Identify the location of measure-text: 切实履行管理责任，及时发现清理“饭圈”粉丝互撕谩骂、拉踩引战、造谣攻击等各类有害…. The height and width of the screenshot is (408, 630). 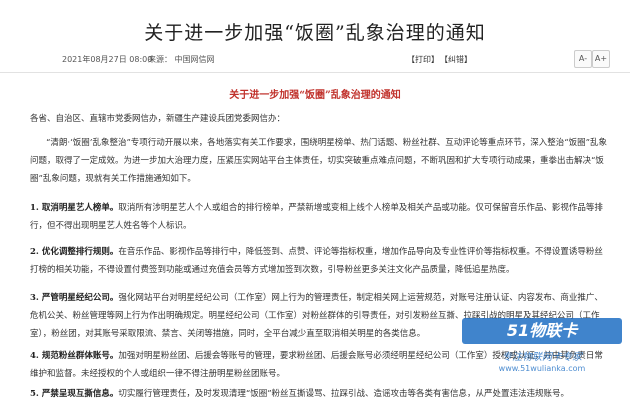
(344, 394).